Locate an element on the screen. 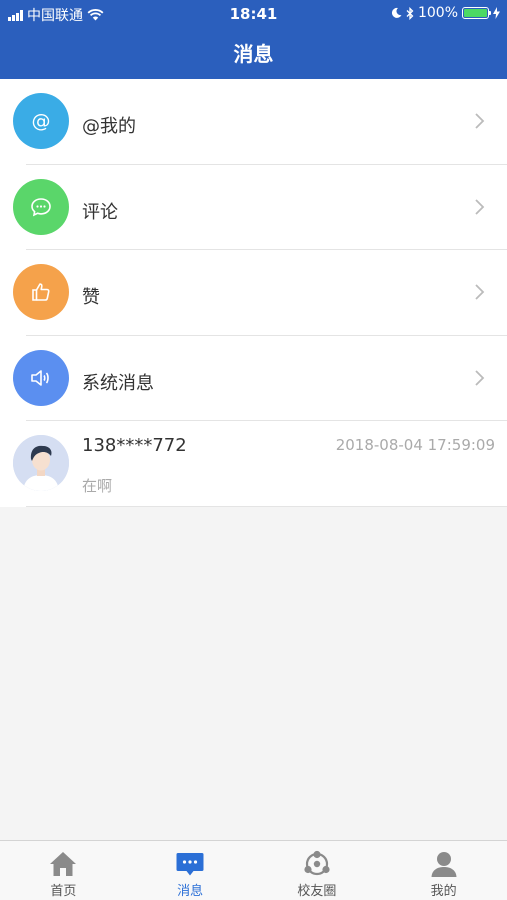  battery-icon is located at coordinates (476, 13).